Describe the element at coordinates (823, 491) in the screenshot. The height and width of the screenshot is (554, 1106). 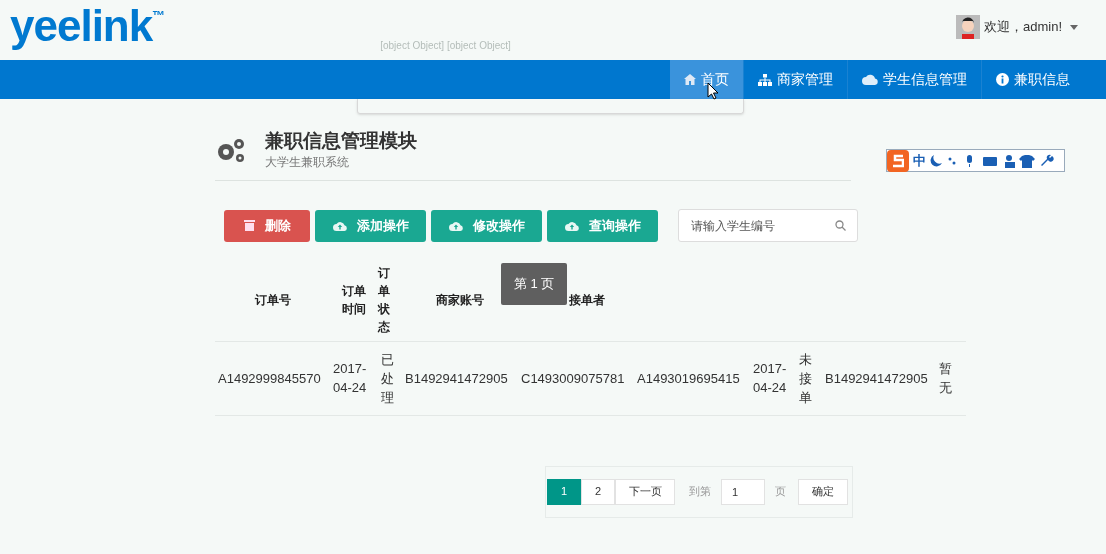
I see `confirm-button: 确定` at that location.